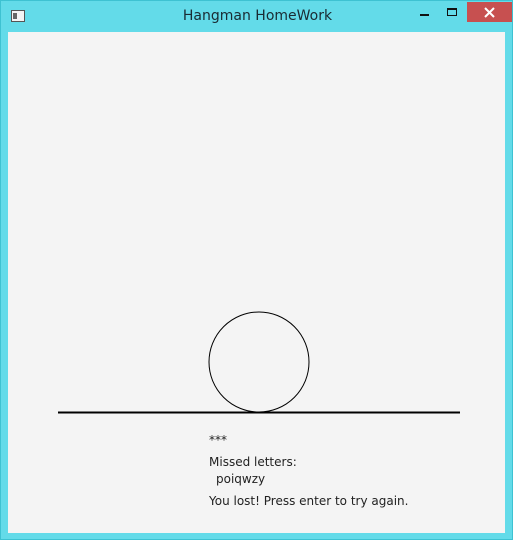 The width and height of the screenshot is (513, 540). What do you see at coordinates (253, 462) in the screenshot?
I see `missed-letters-label: Missed letters:` at bounding box center [253, 462].